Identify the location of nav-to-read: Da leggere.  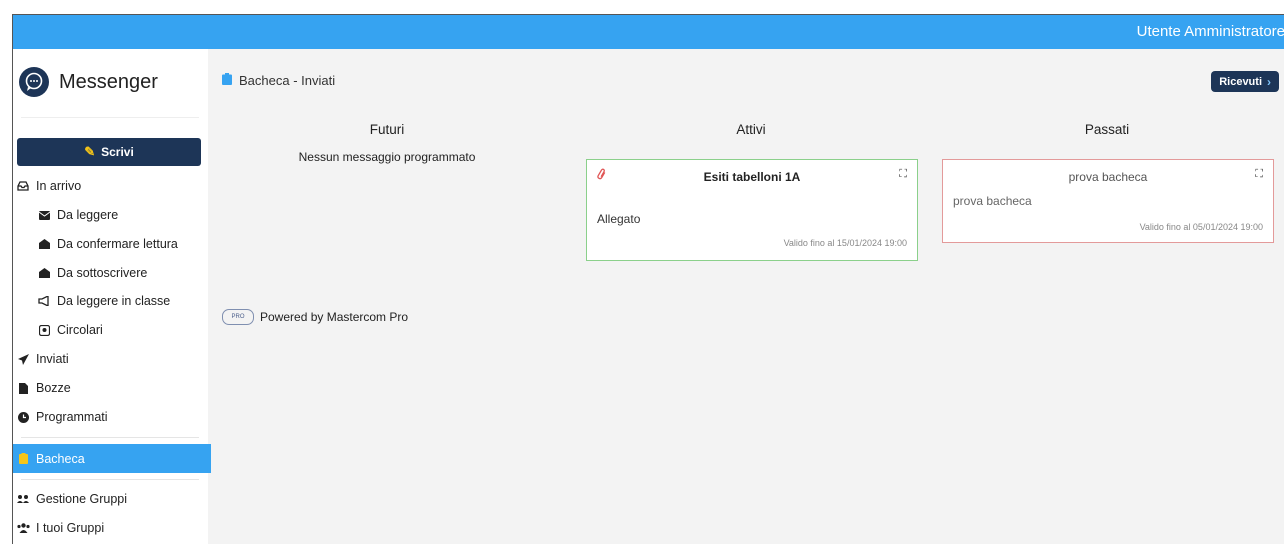
(122, 215).